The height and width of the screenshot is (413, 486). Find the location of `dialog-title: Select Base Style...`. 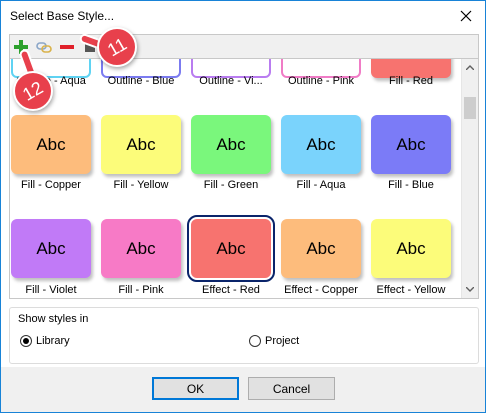

dialog-title: Select Base Style... is located at coordinates (62, 16).